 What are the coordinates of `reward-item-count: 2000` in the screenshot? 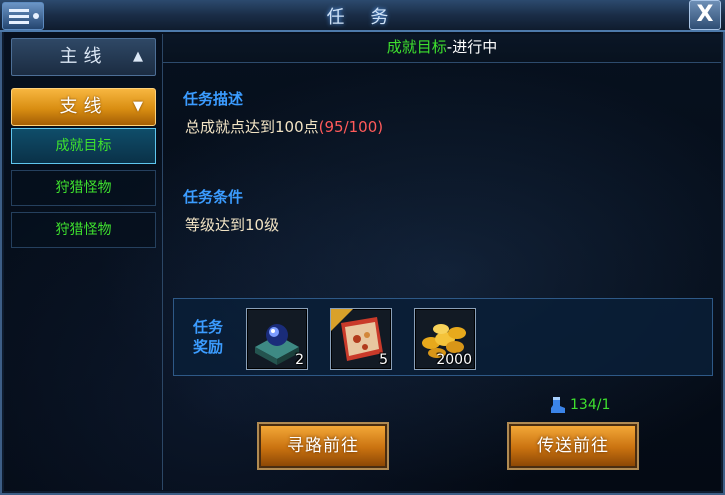 It's located at (454, 360).